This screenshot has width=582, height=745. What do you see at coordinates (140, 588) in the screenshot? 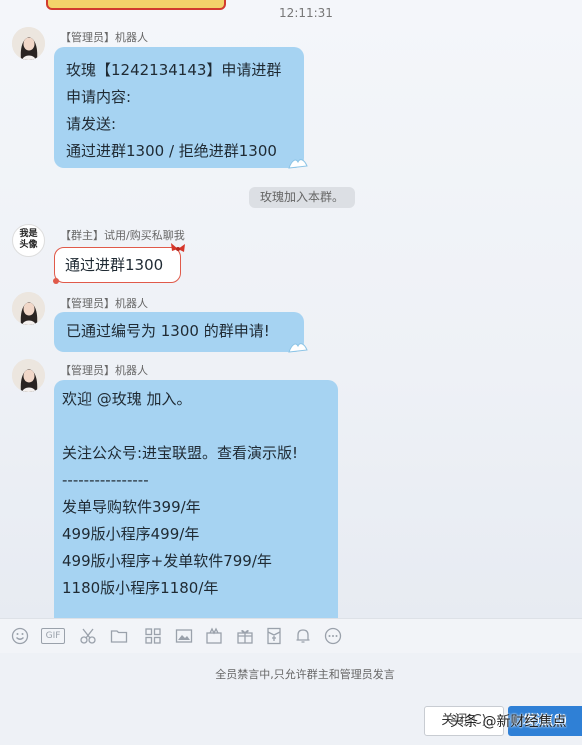
I see `message-line: 1180版小程序1180/年` at bounding box center [140, 588].